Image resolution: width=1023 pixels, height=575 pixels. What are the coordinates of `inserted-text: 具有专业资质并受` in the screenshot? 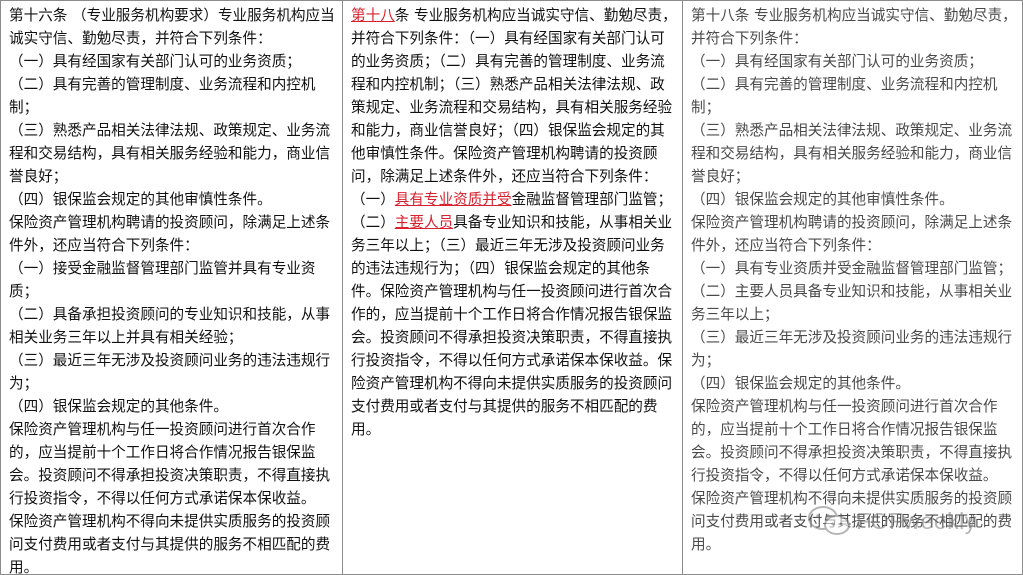 It's located at (453, 199).